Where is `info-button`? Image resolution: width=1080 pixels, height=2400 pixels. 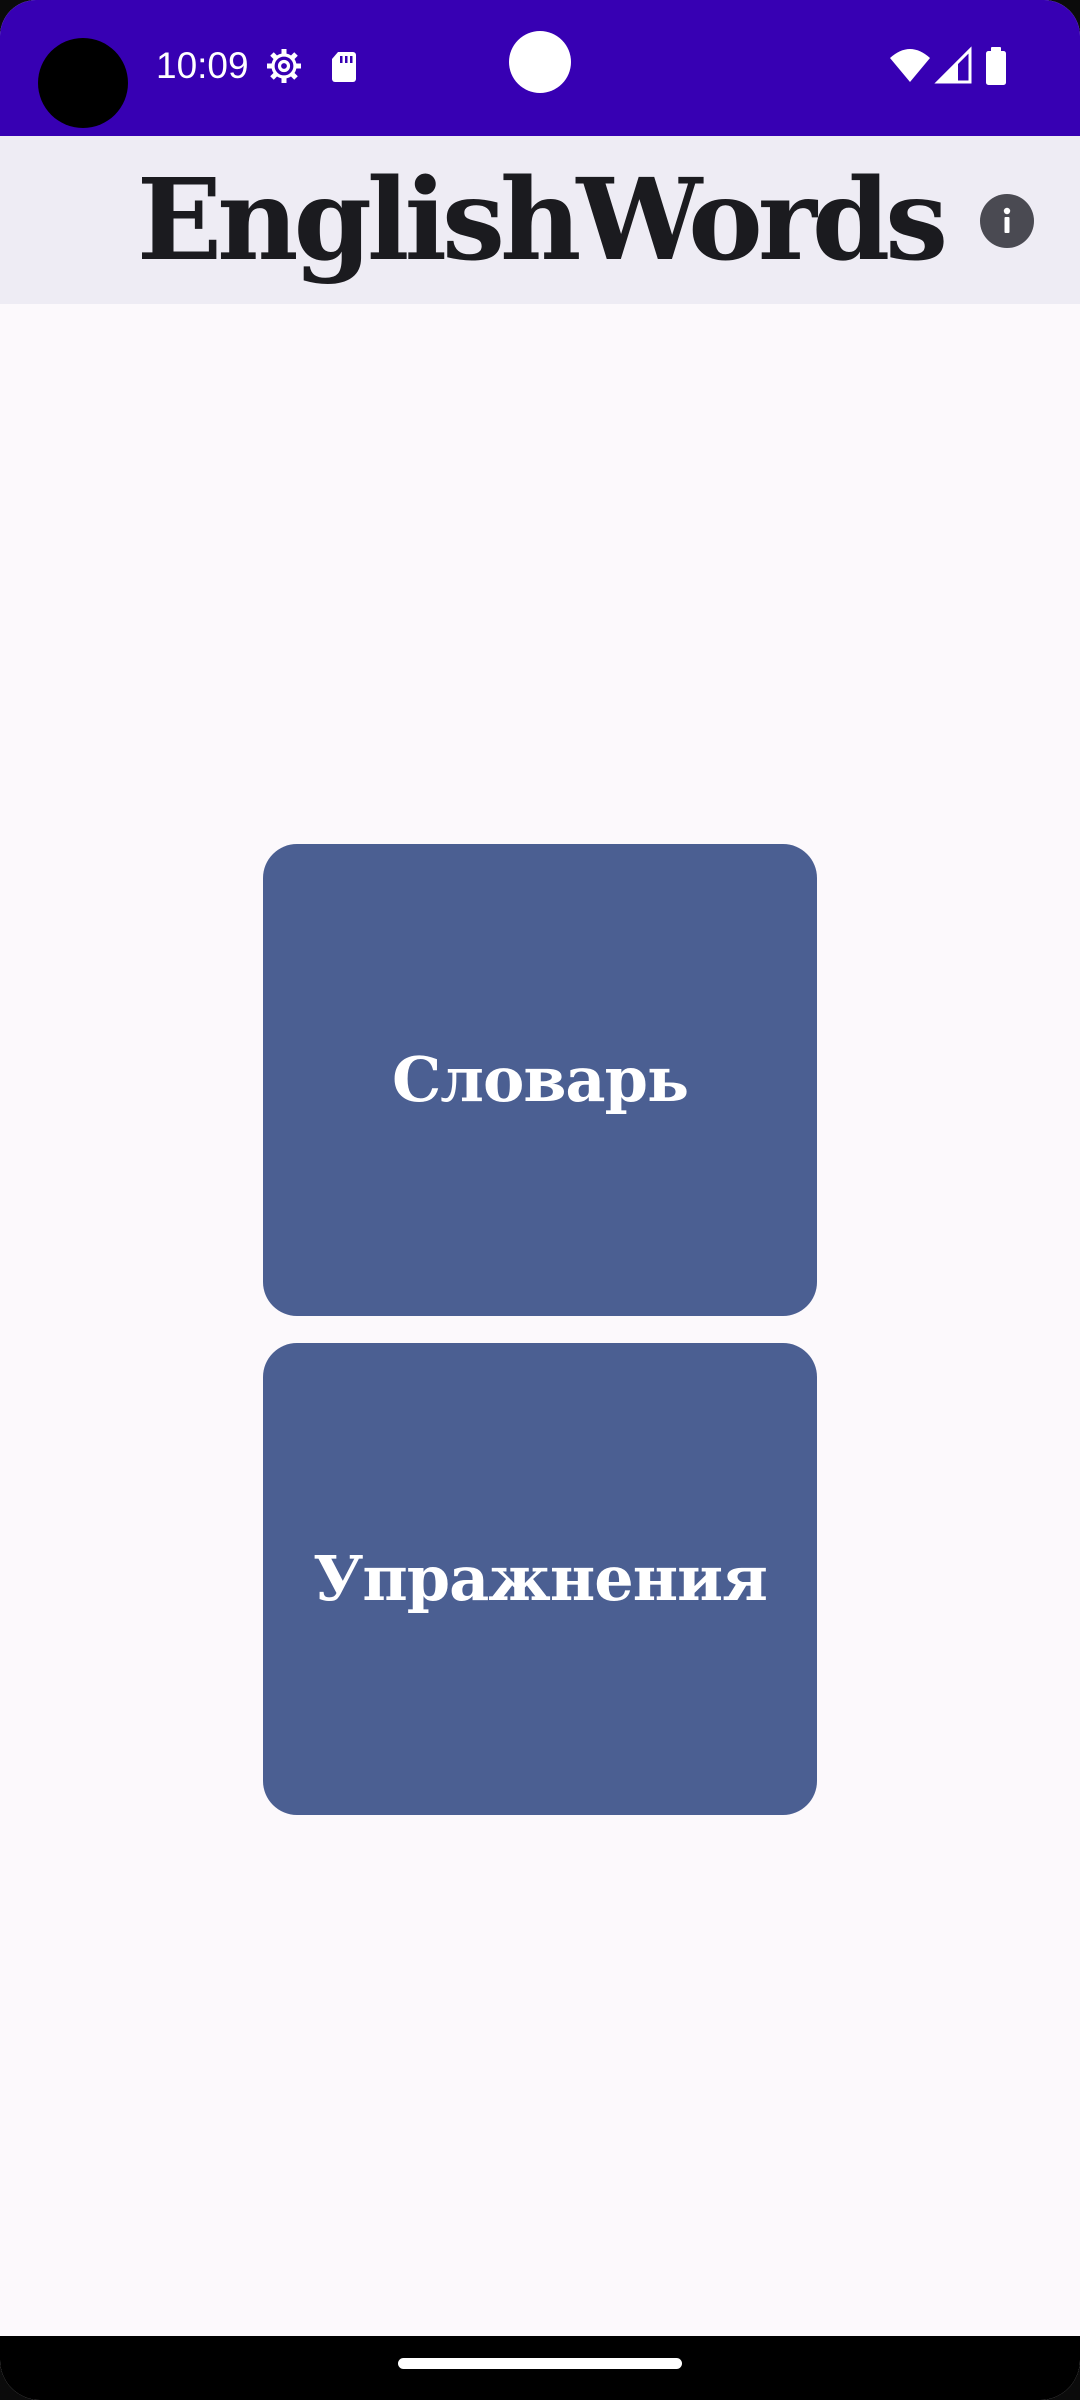
info-button is located at coordinates (1007, 221).